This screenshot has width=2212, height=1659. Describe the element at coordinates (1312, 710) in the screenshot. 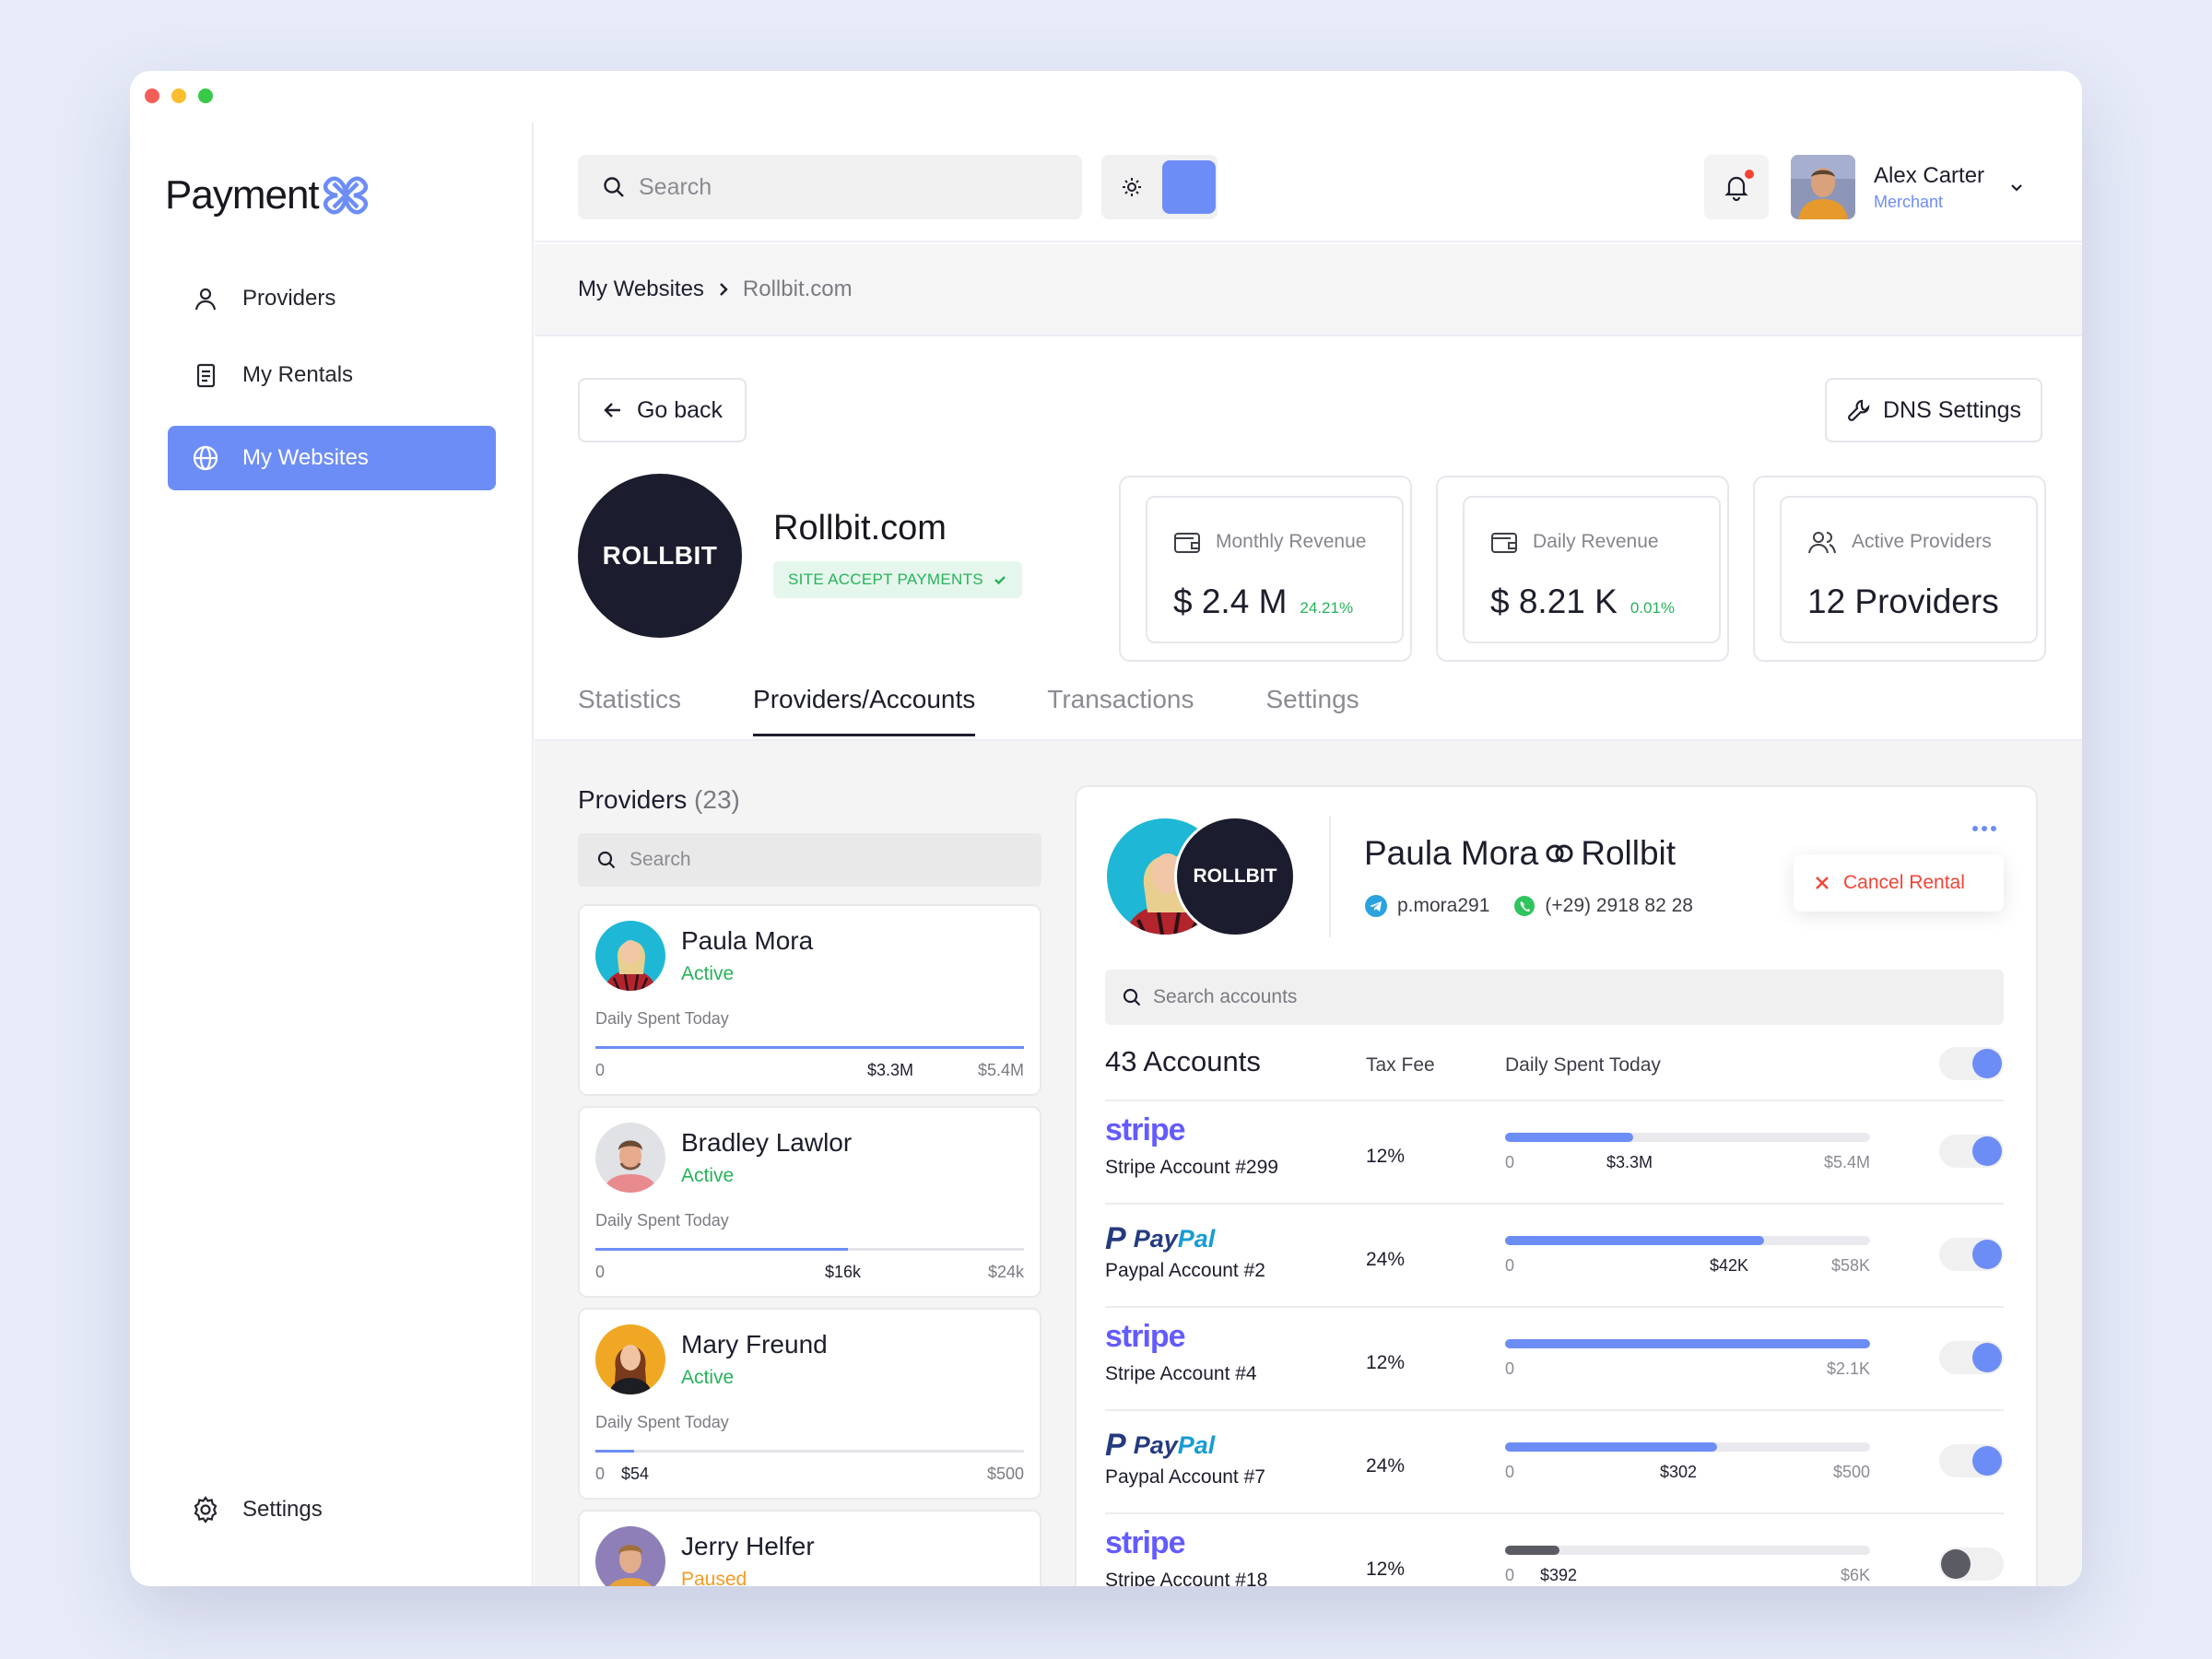

I see `tab-settings: Settings` at that location.